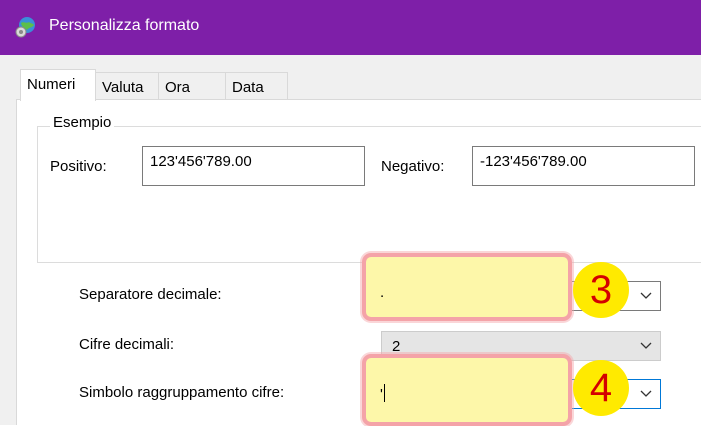 The width and height of the screenshot is (701, 426). I want to click on negative-example-field: -123'456'789.00, so click(583, 166).